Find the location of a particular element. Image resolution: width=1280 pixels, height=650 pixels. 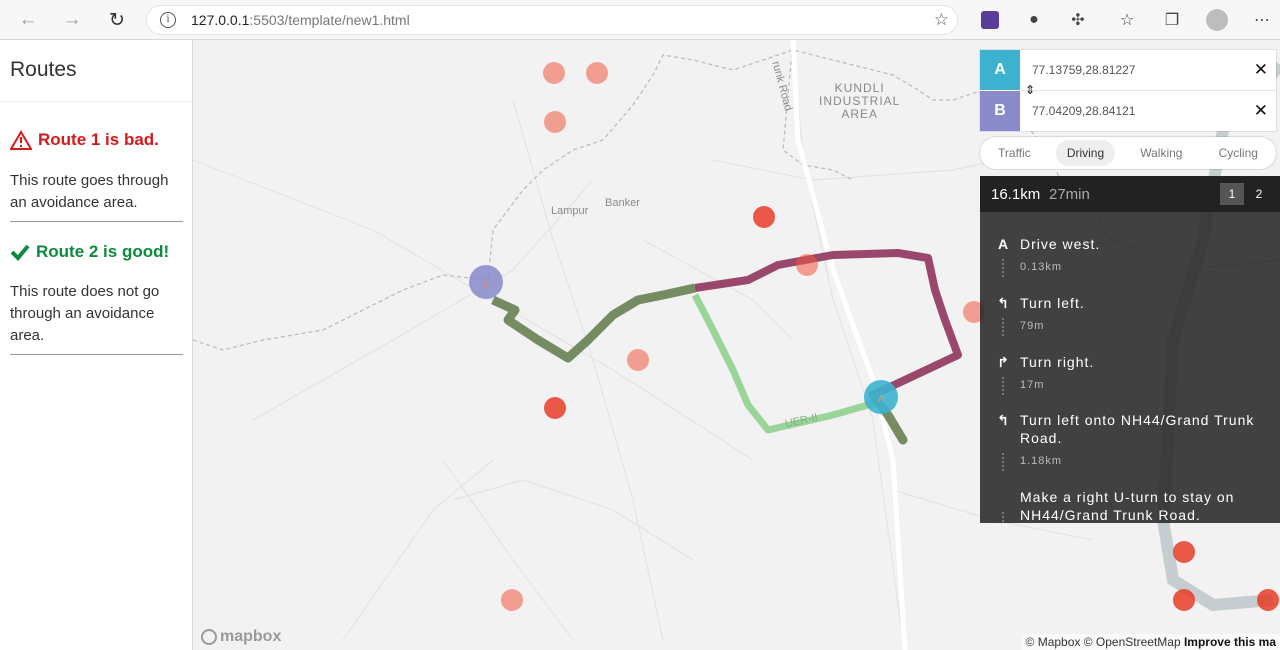

map-label-banker: Banker is located at coordinates (622, 203).